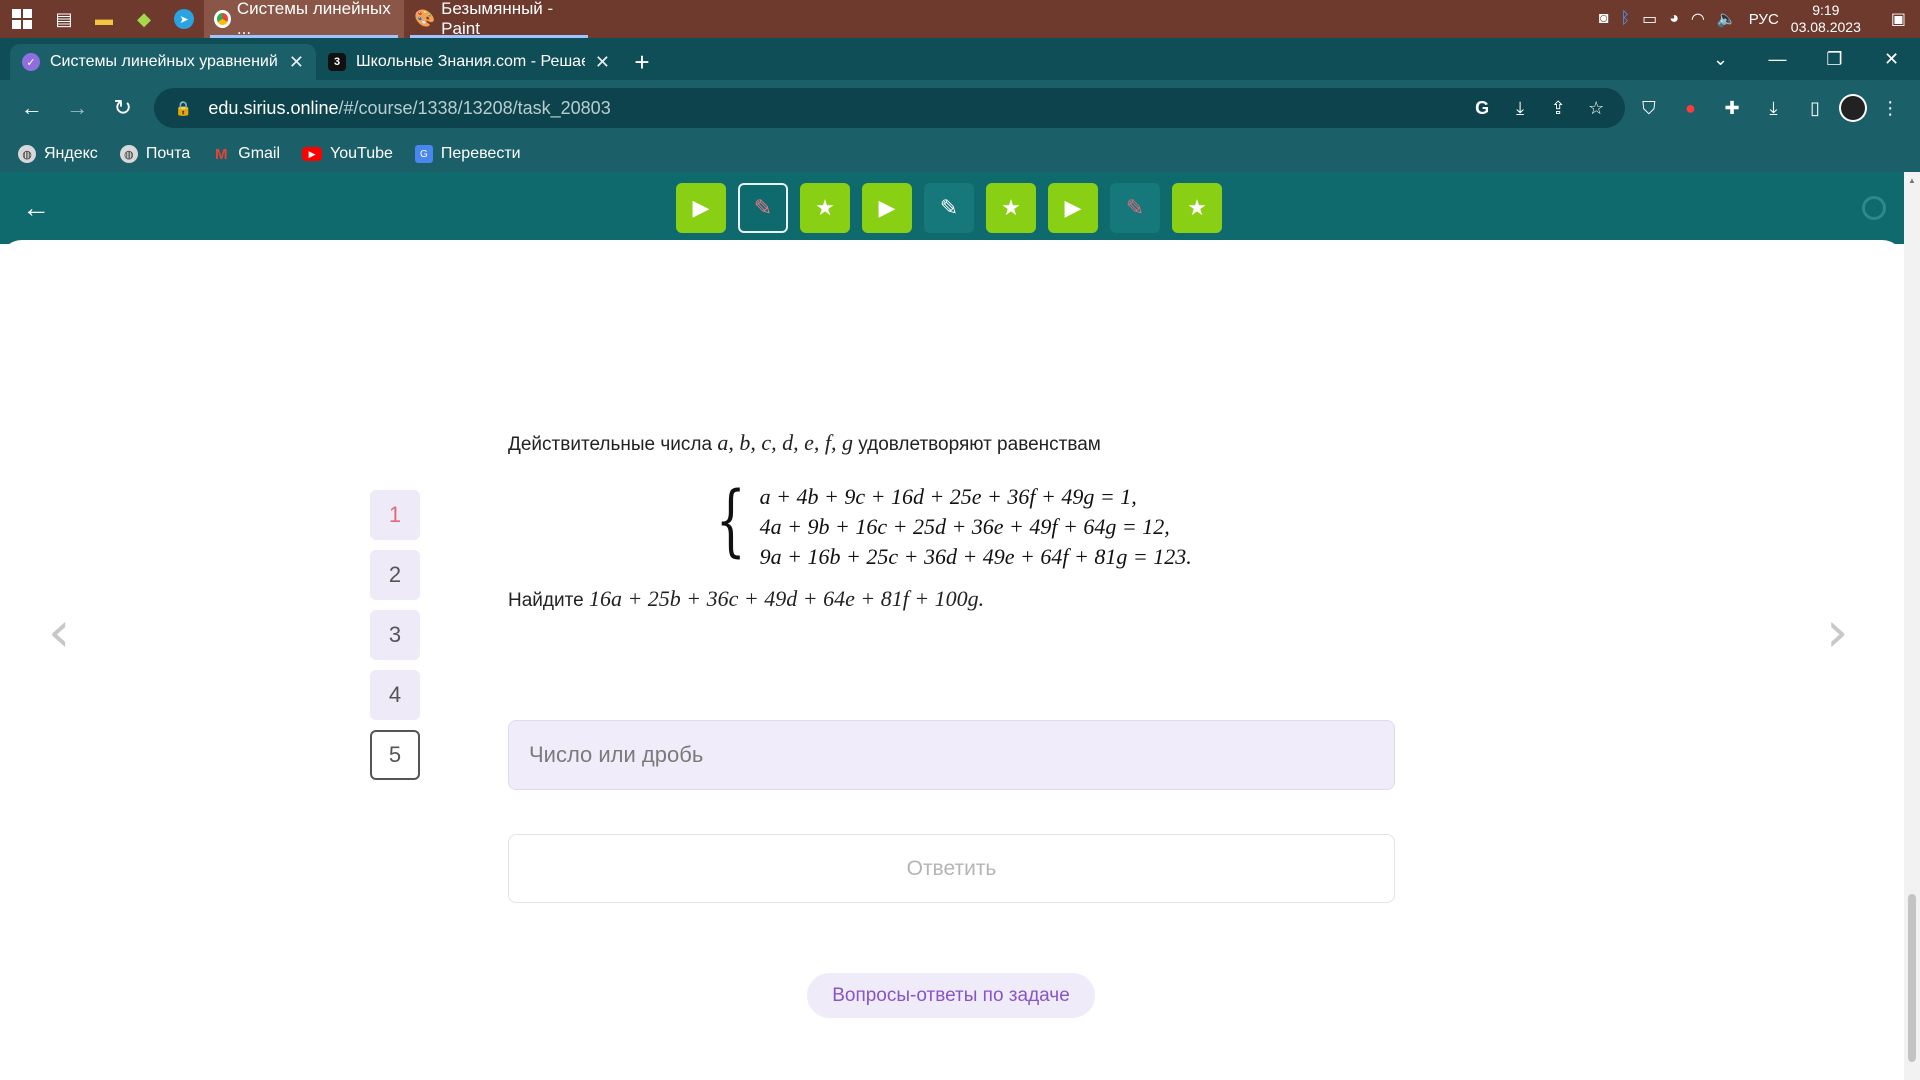 The height and width of the screenshot is (1080, 1920). I want to click on reload-button: ↻, so click(122, 108).